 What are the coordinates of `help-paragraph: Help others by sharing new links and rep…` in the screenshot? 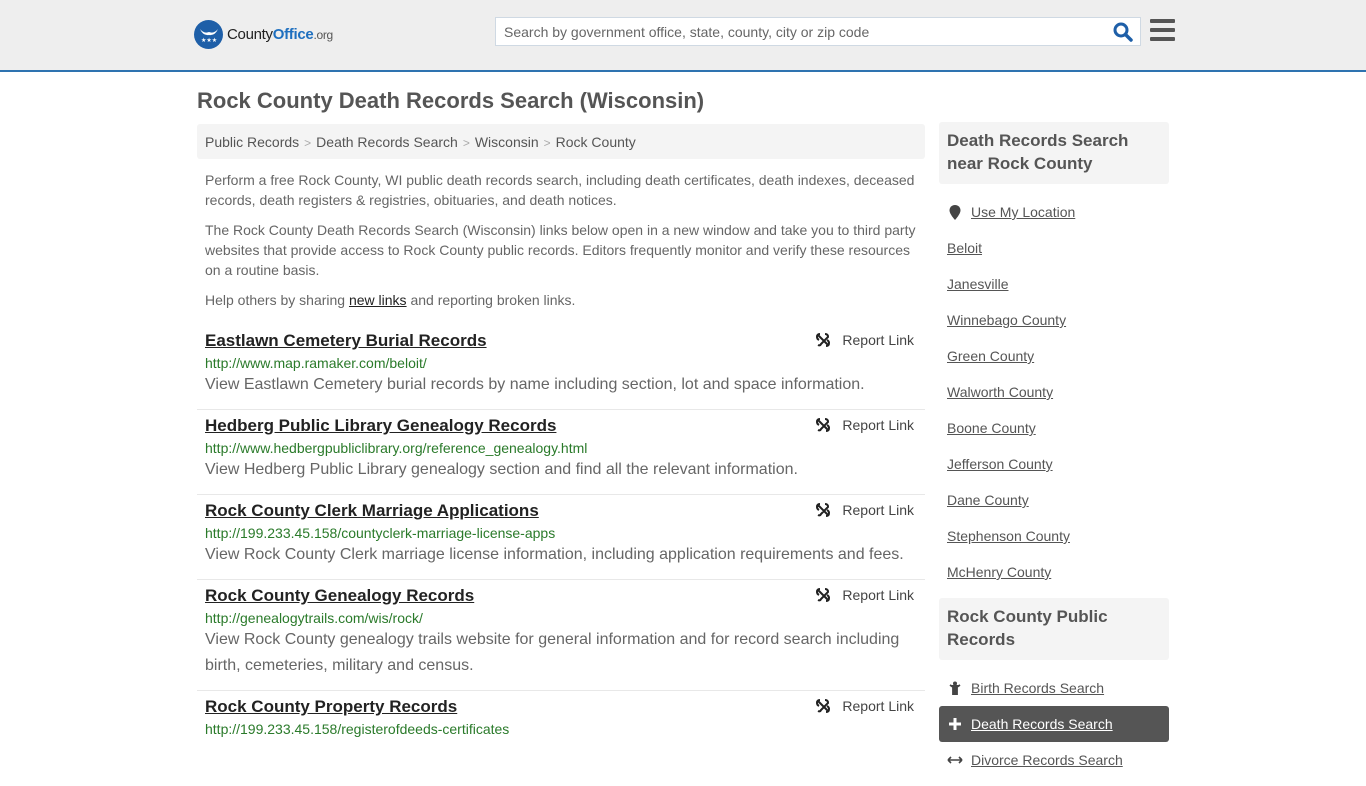 It's located at (562, 300).